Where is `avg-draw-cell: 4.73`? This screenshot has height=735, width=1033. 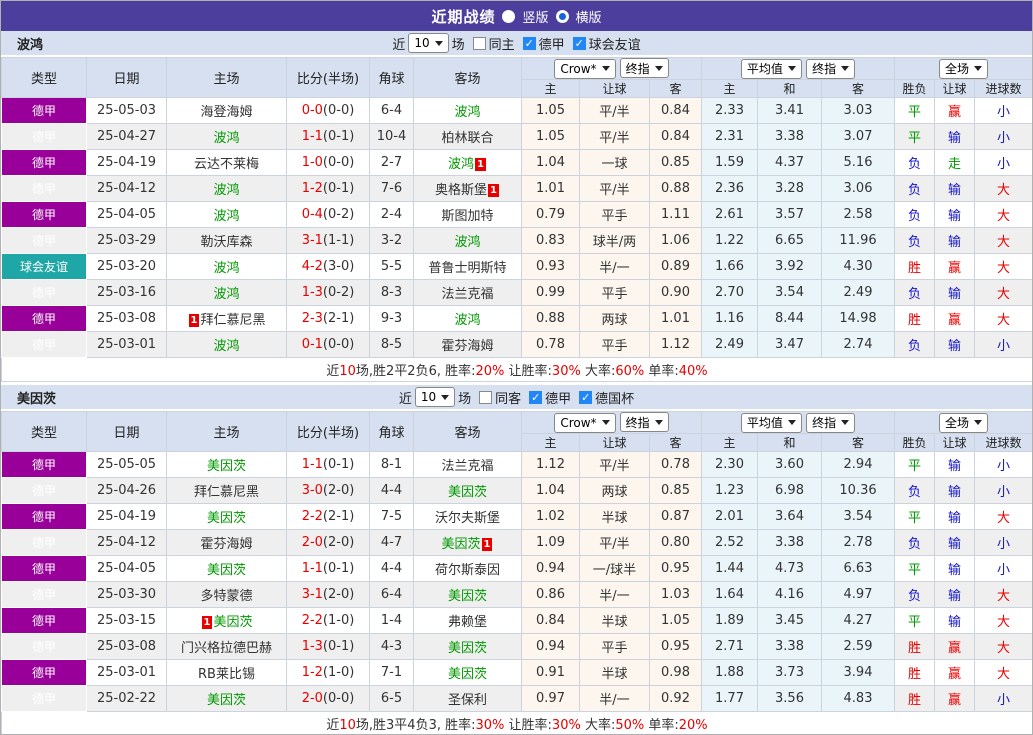 avg-draw-cell: 4.73 is located at coordinates (790, 568).